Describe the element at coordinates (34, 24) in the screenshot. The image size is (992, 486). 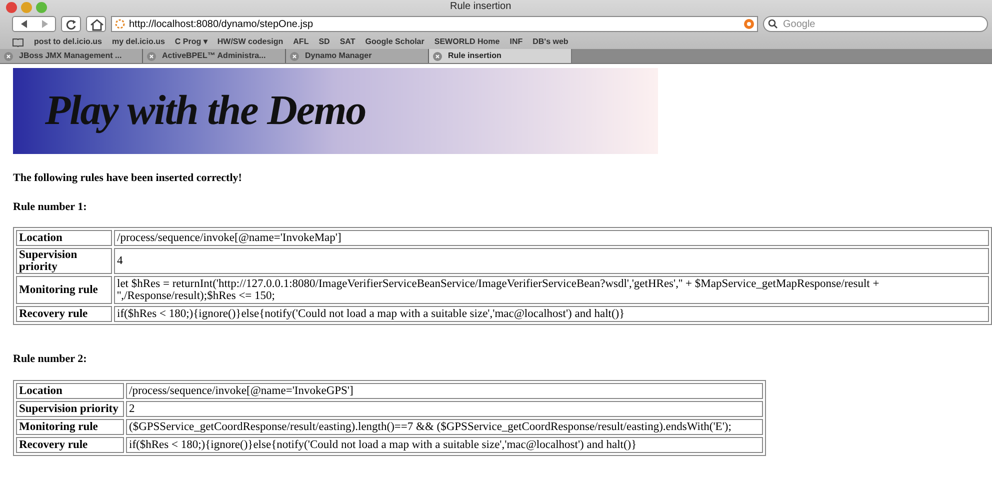
I see `back-forward-buttons` at that location.